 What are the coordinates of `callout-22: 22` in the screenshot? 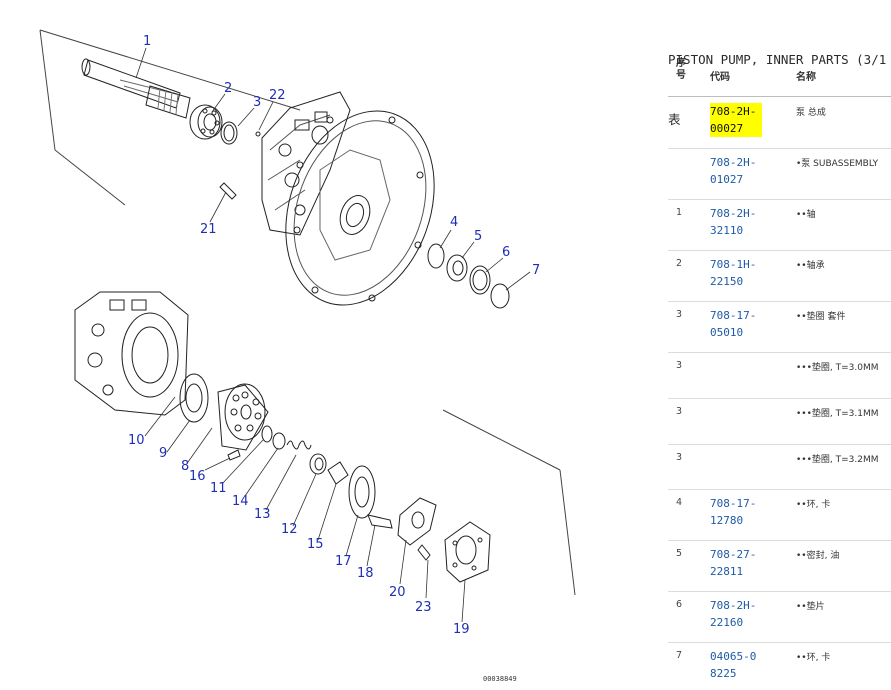 It's located at (277, 95).